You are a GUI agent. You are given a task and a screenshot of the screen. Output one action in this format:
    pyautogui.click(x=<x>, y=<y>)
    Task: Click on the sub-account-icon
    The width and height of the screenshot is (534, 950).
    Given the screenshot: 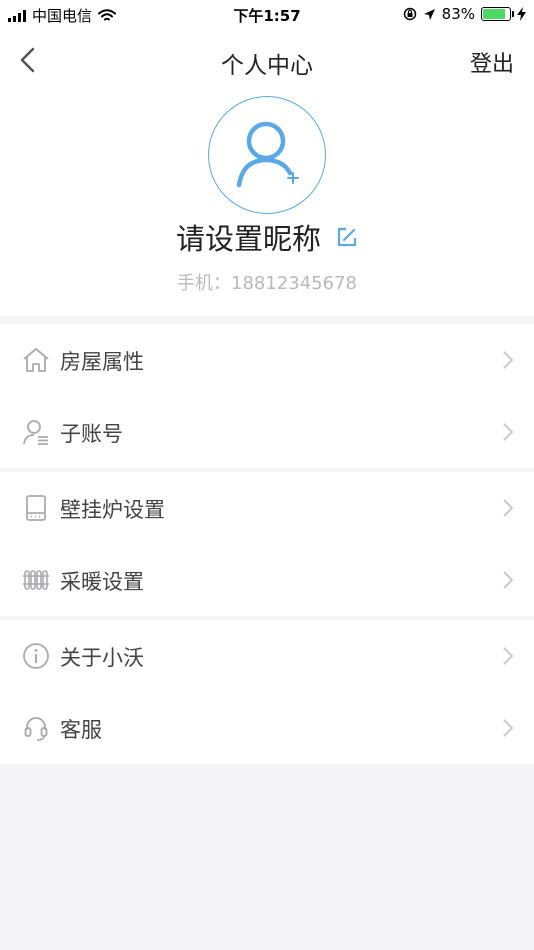 What is the action you would take?
    pyautogui.click(x=35, y=432)
    